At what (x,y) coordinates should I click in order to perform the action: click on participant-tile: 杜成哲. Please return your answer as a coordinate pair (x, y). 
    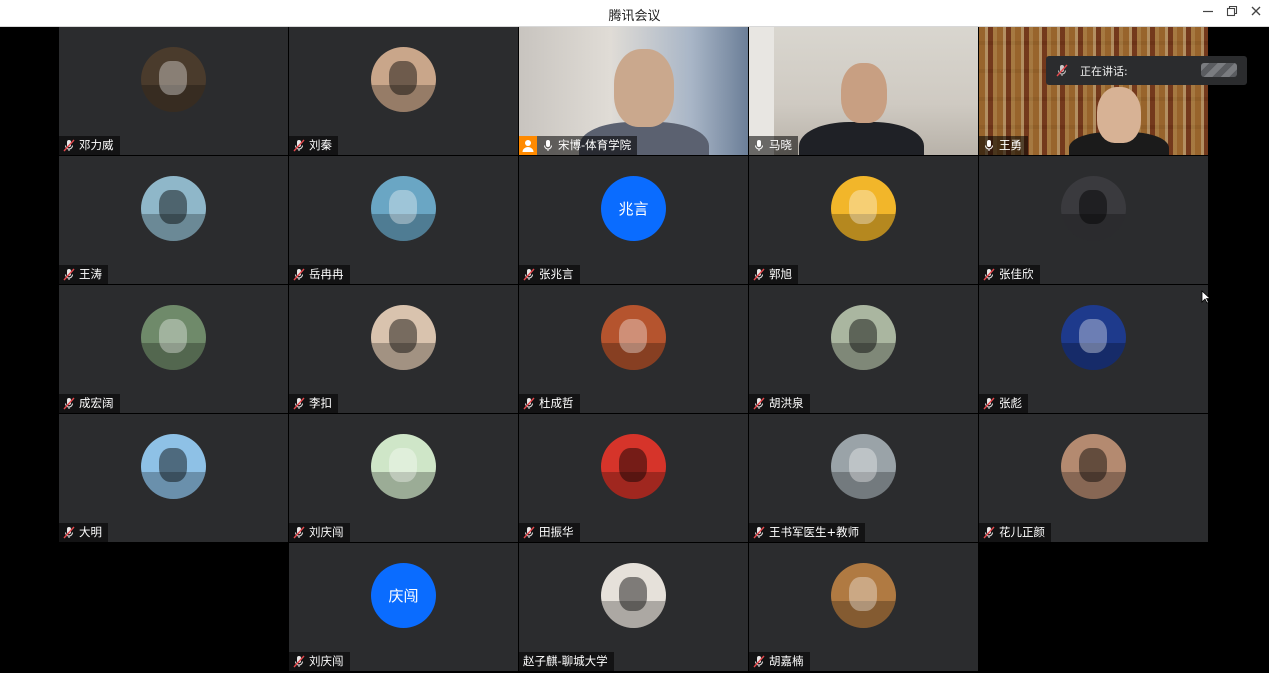
    Looking at the image, I should click on (633, 349).